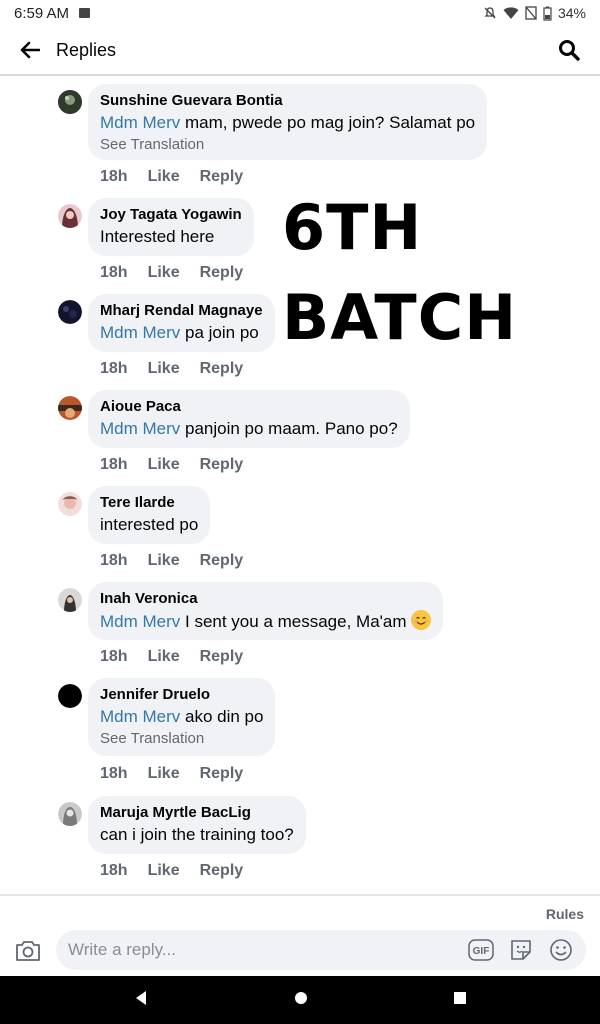 The image size is (600, 1024). Describe the element at coordinates (42, 13) in the screenshot. I see `status-time: 6:59 AM` at that location.